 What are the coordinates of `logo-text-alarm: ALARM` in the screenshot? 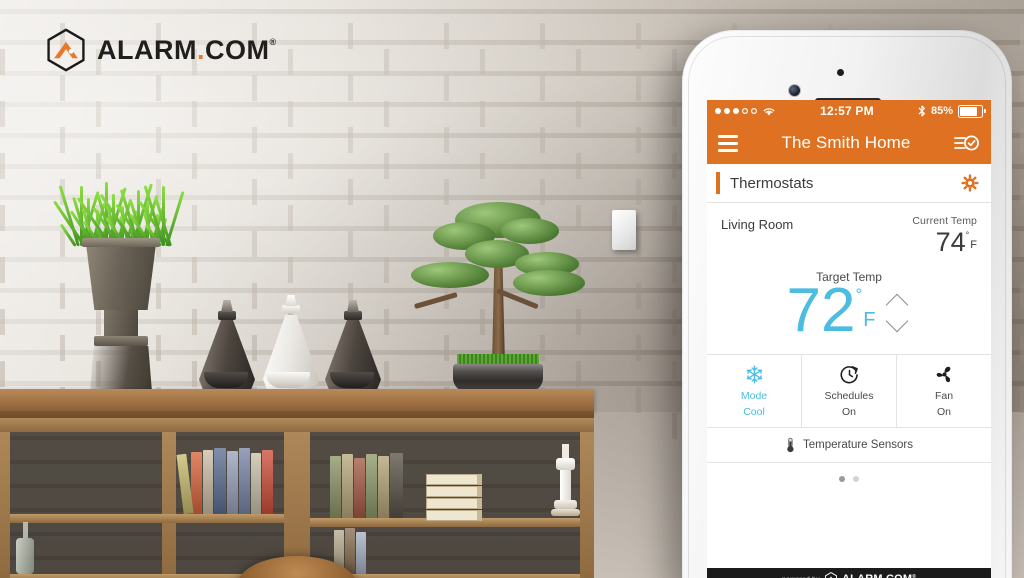 It's located at (147, 49).